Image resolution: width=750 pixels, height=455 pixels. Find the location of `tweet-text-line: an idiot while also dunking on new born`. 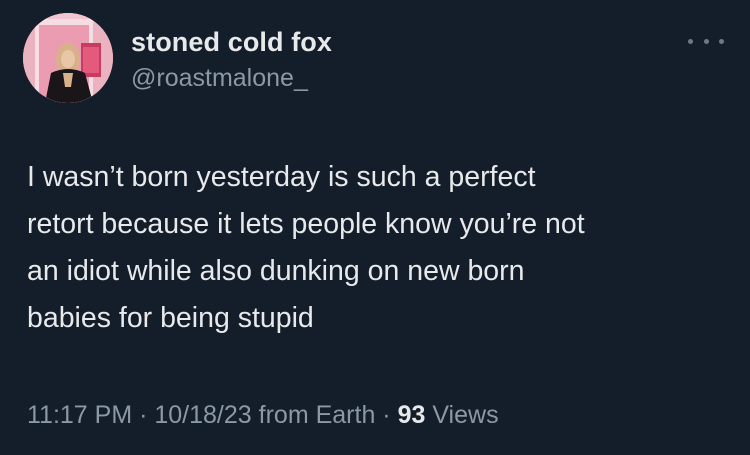

tweet-text-line: an idiot while also dunking on new born is located at coordinates (276, 271).